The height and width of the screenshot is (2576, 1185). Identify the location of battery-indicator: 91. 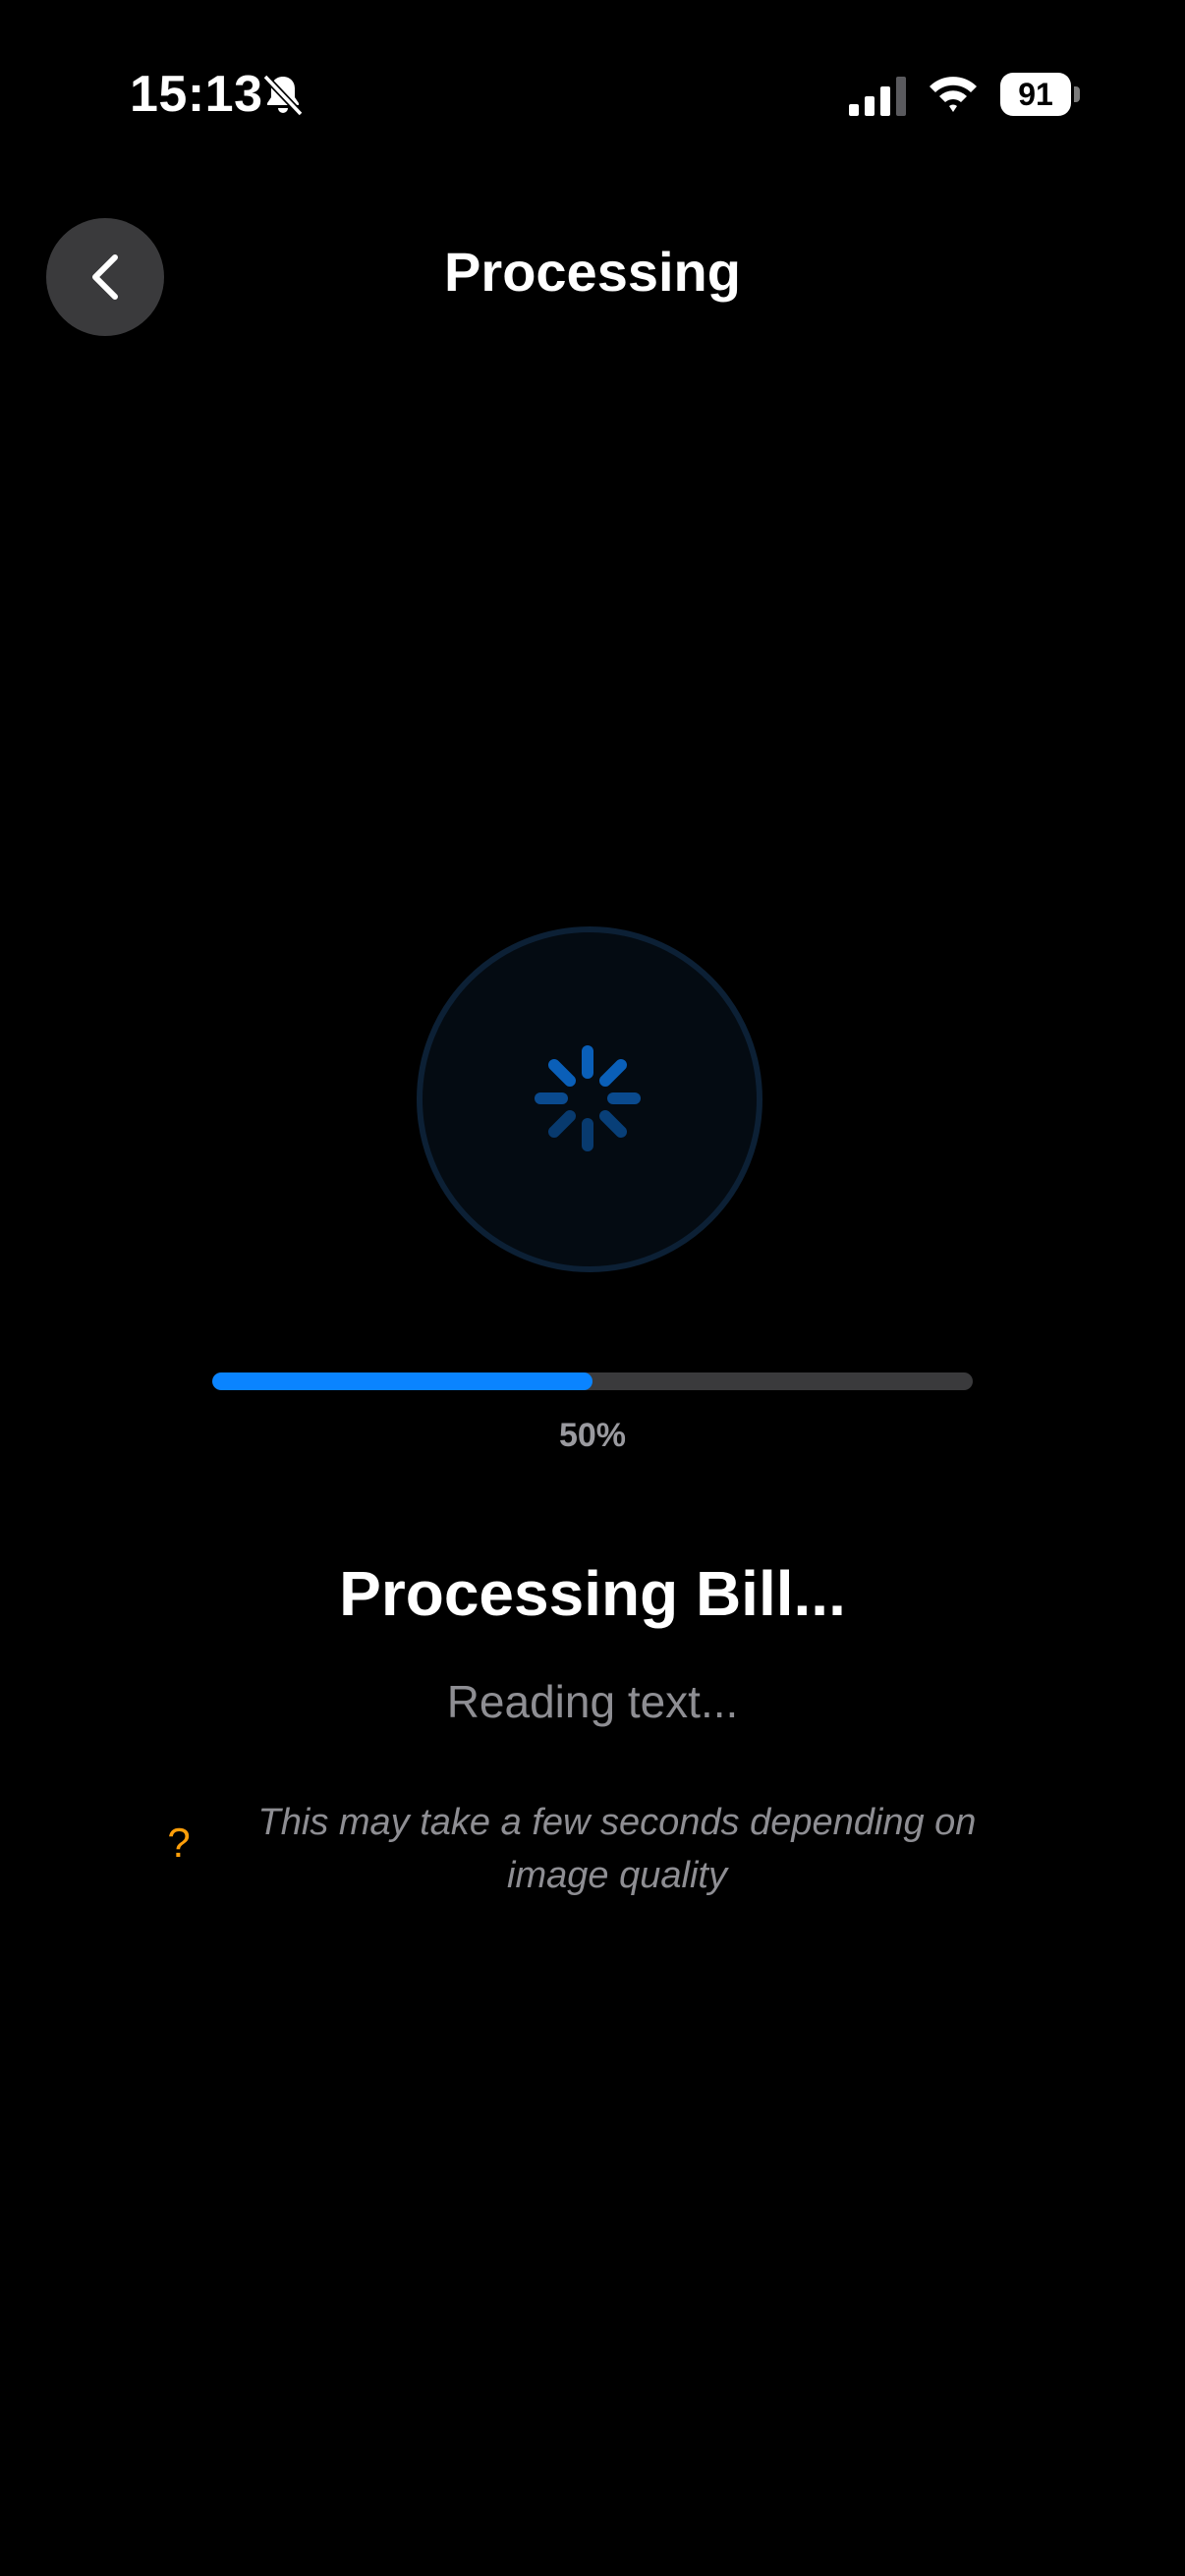
(1040, 94).